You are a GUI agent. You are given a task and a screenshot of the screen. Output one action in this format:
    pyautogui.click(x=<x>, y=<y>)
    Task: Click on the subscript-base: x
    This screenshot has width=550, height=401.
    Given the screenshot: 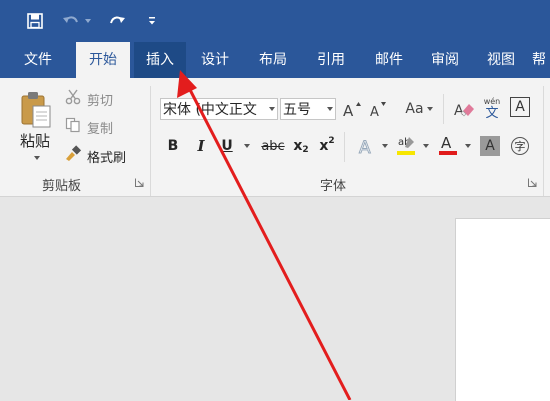 What is the action you would take?
    pyautogui.click(x=298, y=146)
    